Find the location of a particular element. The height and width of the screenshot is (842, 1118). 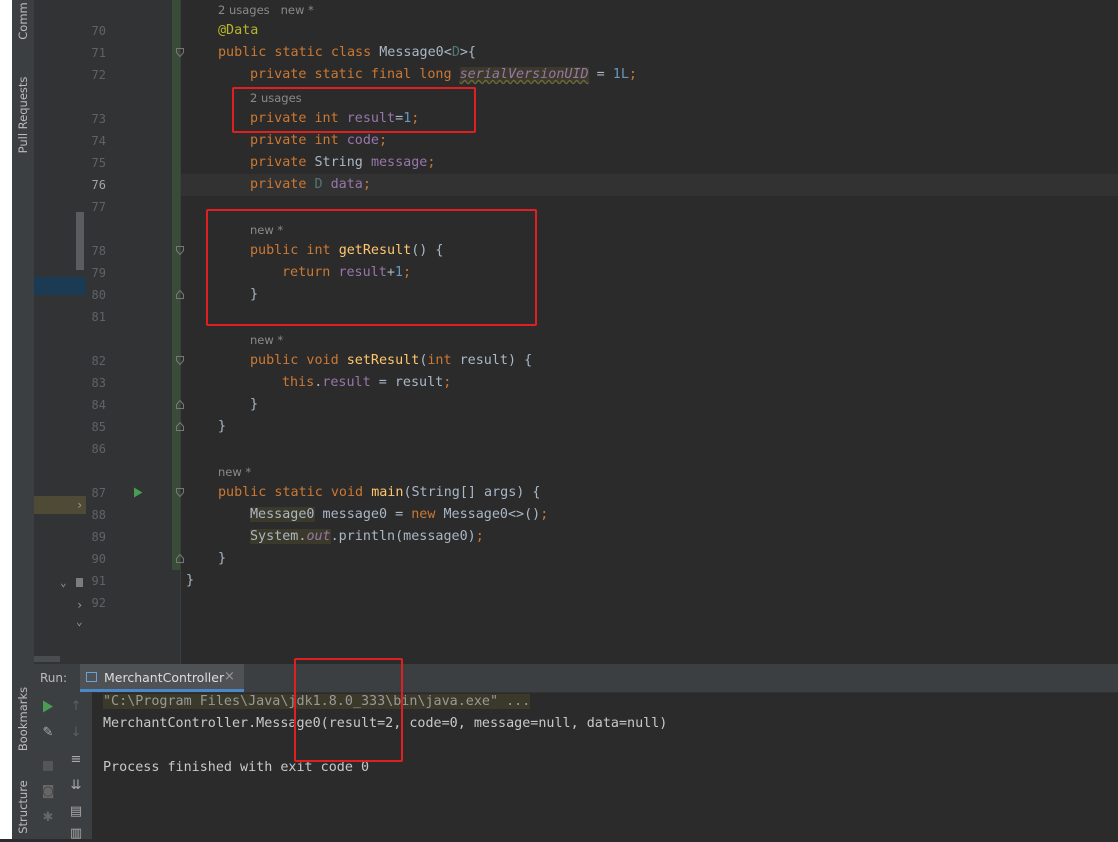

class-name: String is located at coordinates (342, 162).